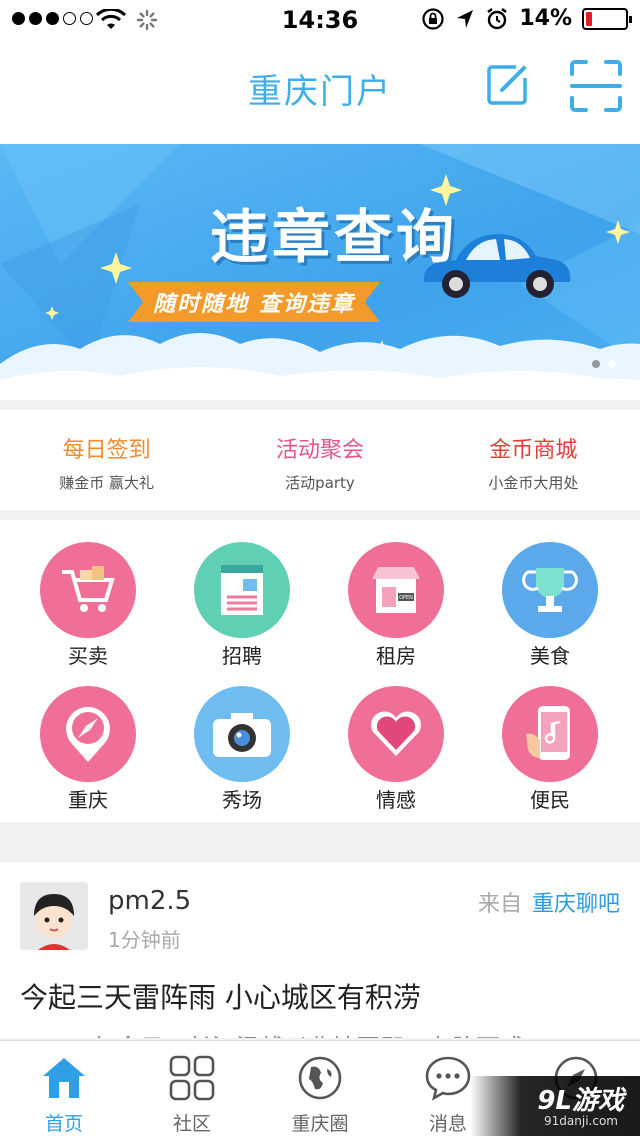  What do you see at coordinates (507, 85) in the screenshot?
I see `edit-icon` at bounding box center [507, 85].